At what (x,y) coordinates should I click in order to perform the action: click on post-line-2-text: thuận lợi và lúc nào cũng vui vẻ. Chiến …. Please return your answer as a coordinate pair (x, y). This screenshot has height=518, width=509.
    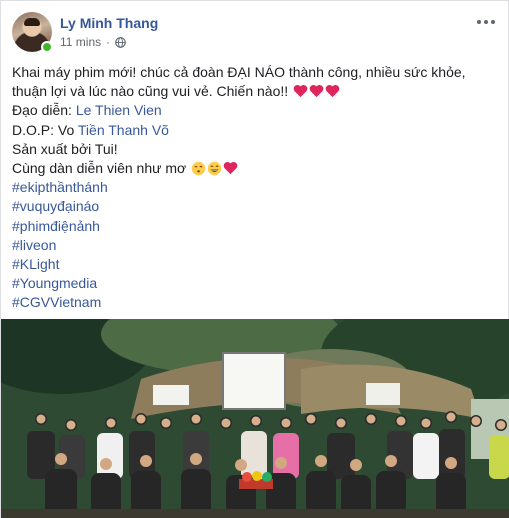
    Looking at the image, I should click on (150, 91).